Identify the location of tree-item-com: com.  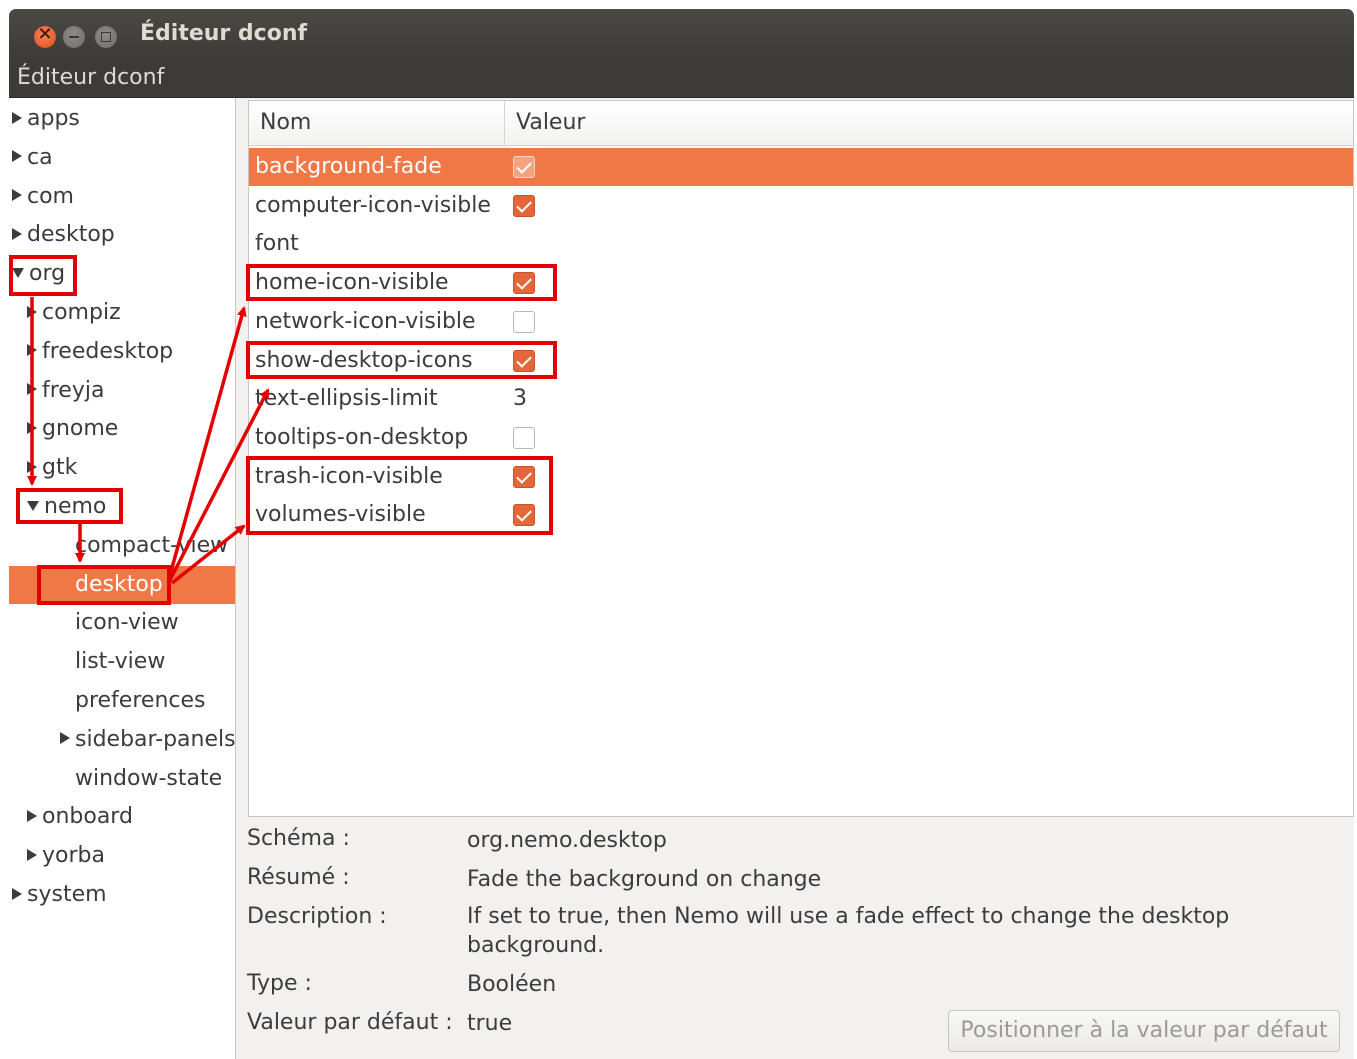
(122, 197).